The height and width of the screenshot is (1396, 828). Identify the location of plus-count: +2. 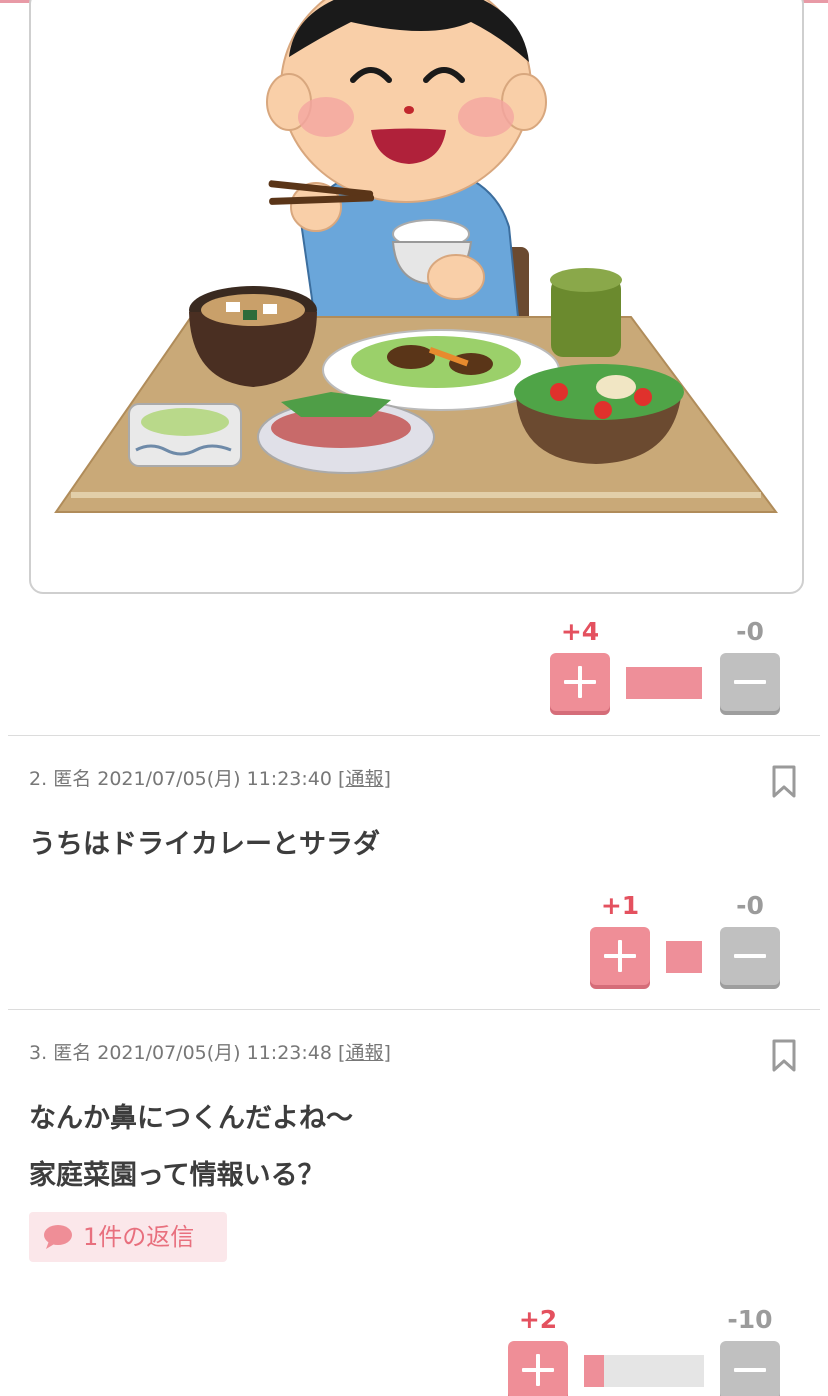
(538, 1319).